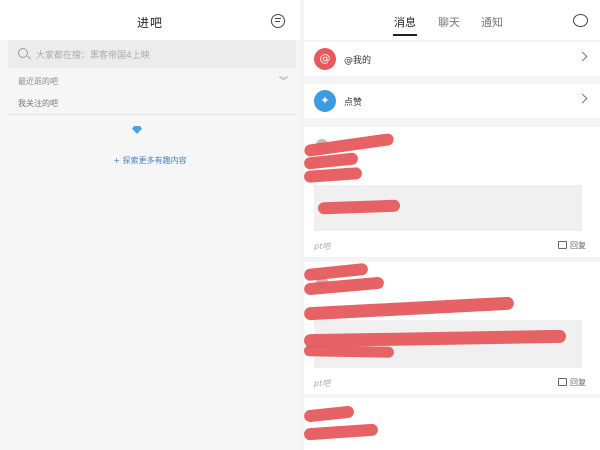  Describe the element at coordinates (150, 160) in the screenshot. I see `explore-more-link: + 探索更多有趣内容` at that location.